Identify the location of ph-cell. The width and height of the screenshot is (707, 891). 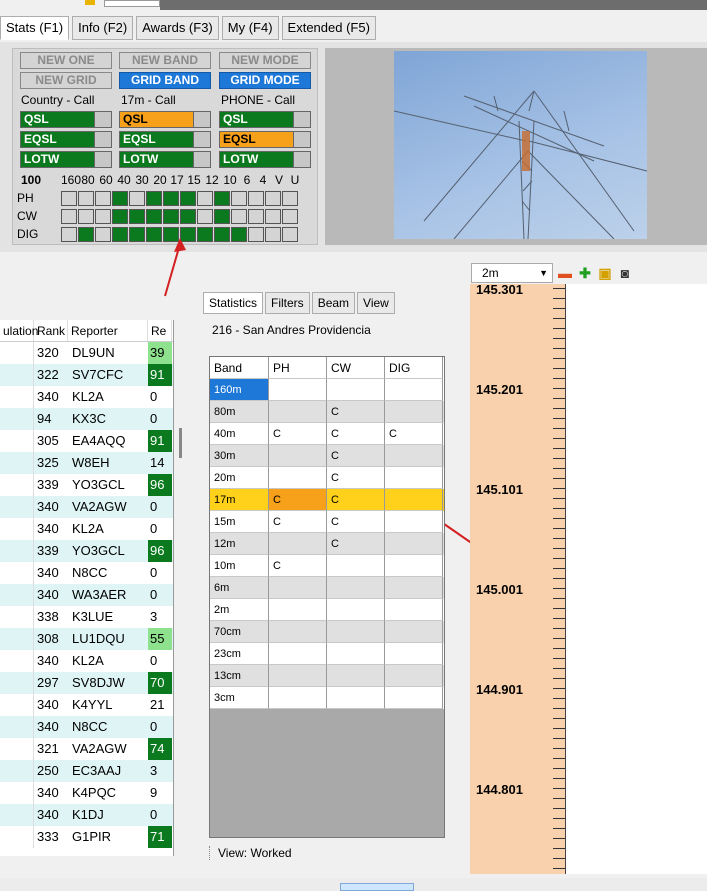
(298, 390).